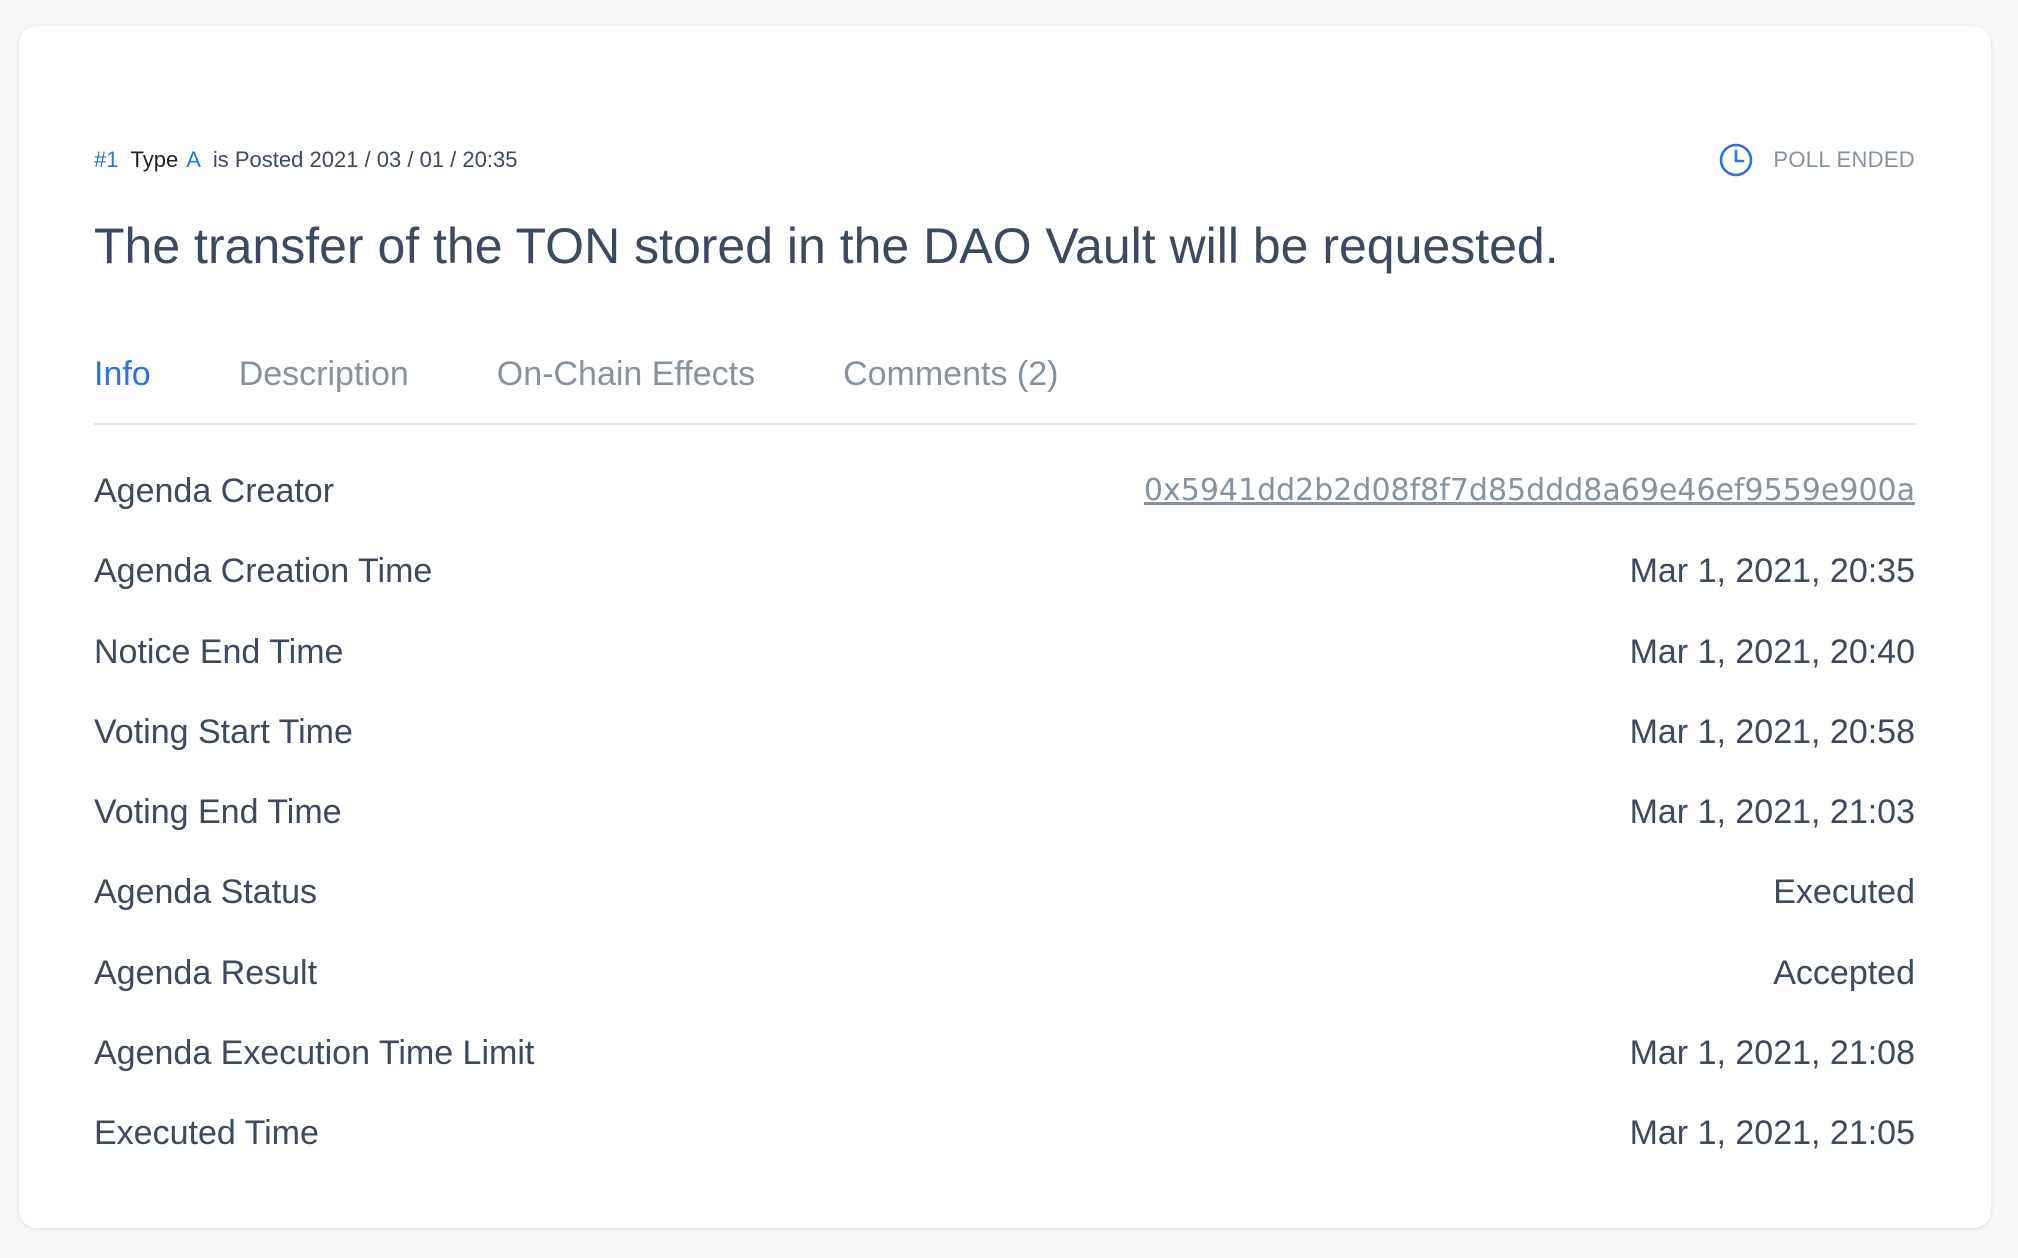 The width and height of the screenshot is (2018, 1258). Describe the element at coordinates (950, 374) in the screenshot. I see `tab-comments: Comments (2)` at that location.